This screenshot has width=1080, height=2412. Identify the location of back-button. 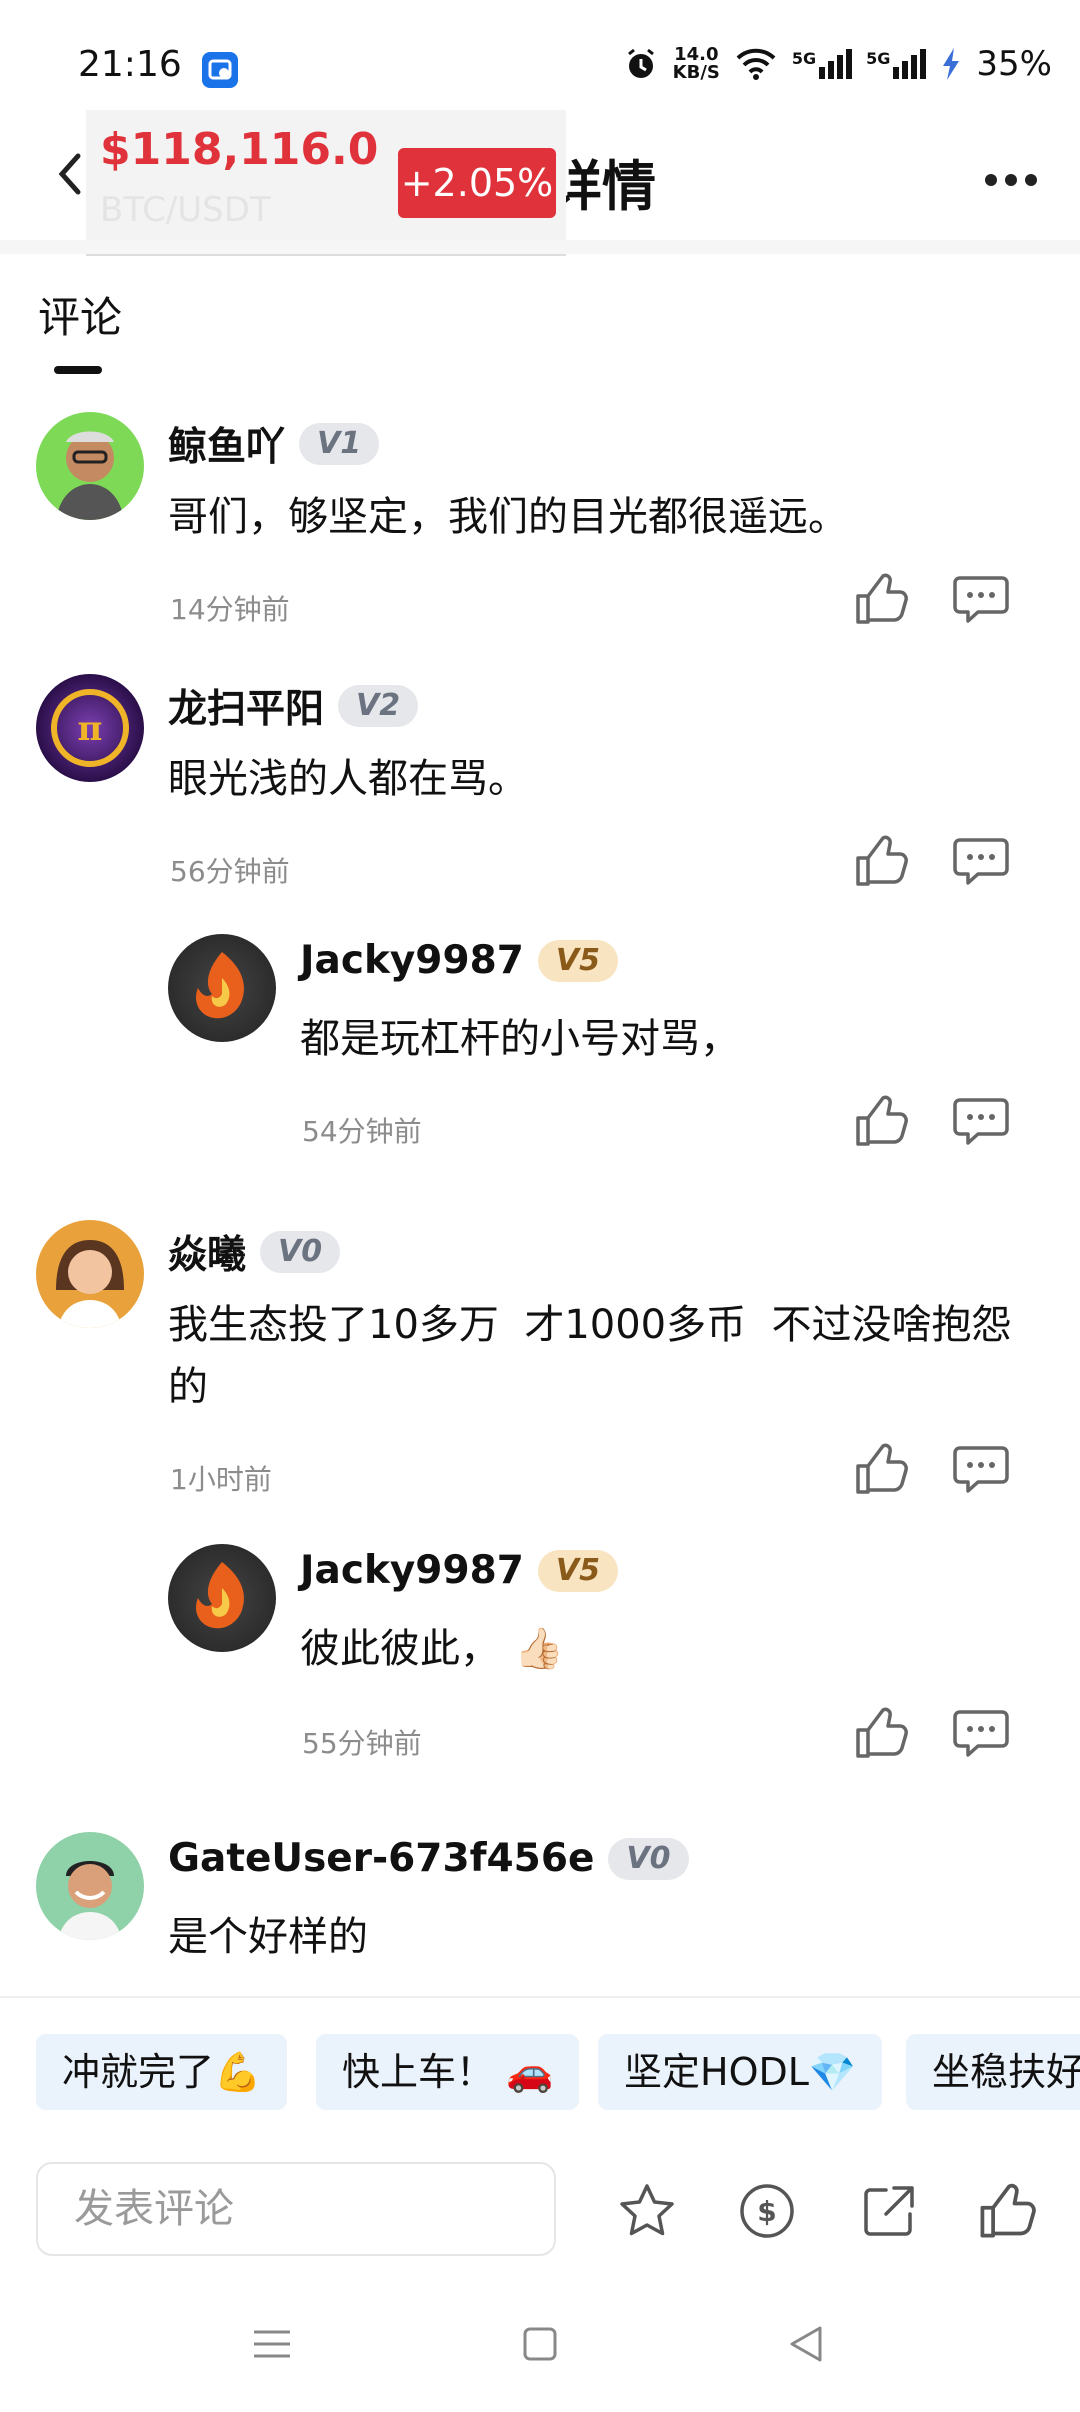
(69, 179).